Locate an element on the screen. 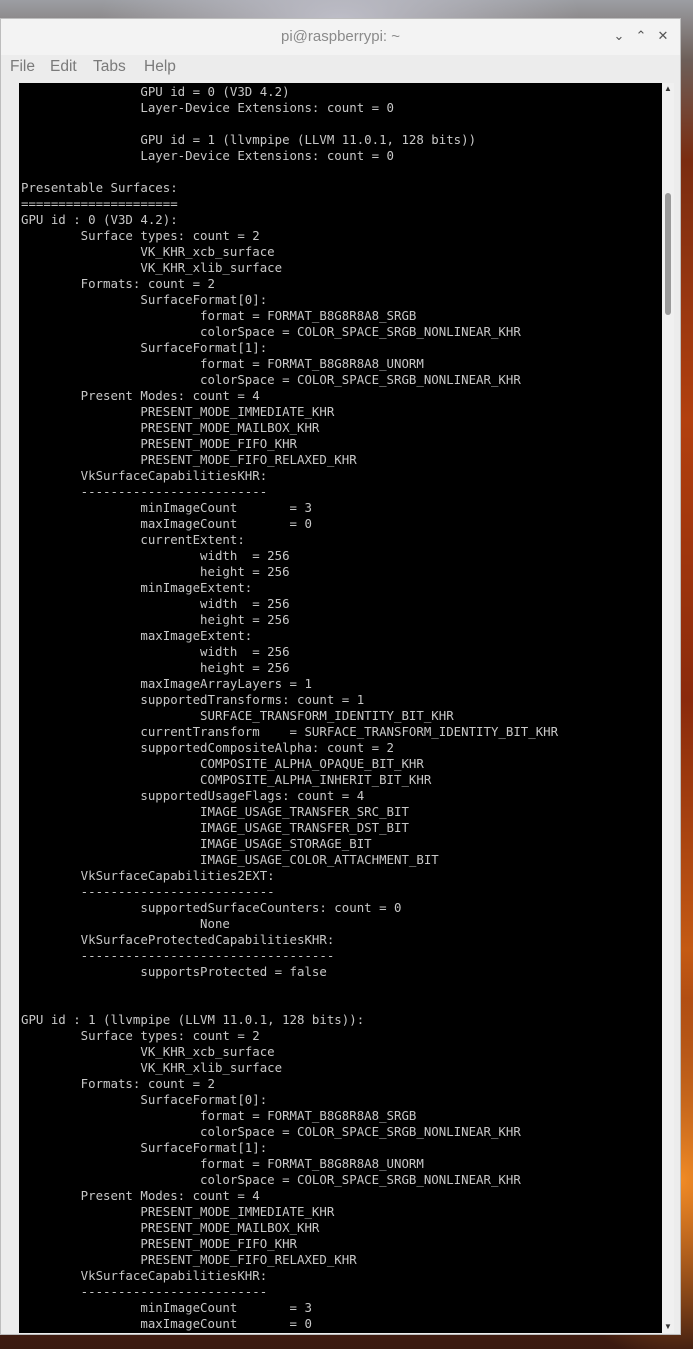  terminal-line: IMAGE_USAGE_TRANSFER_SRC_BIT is located at coordinates (215, 811).